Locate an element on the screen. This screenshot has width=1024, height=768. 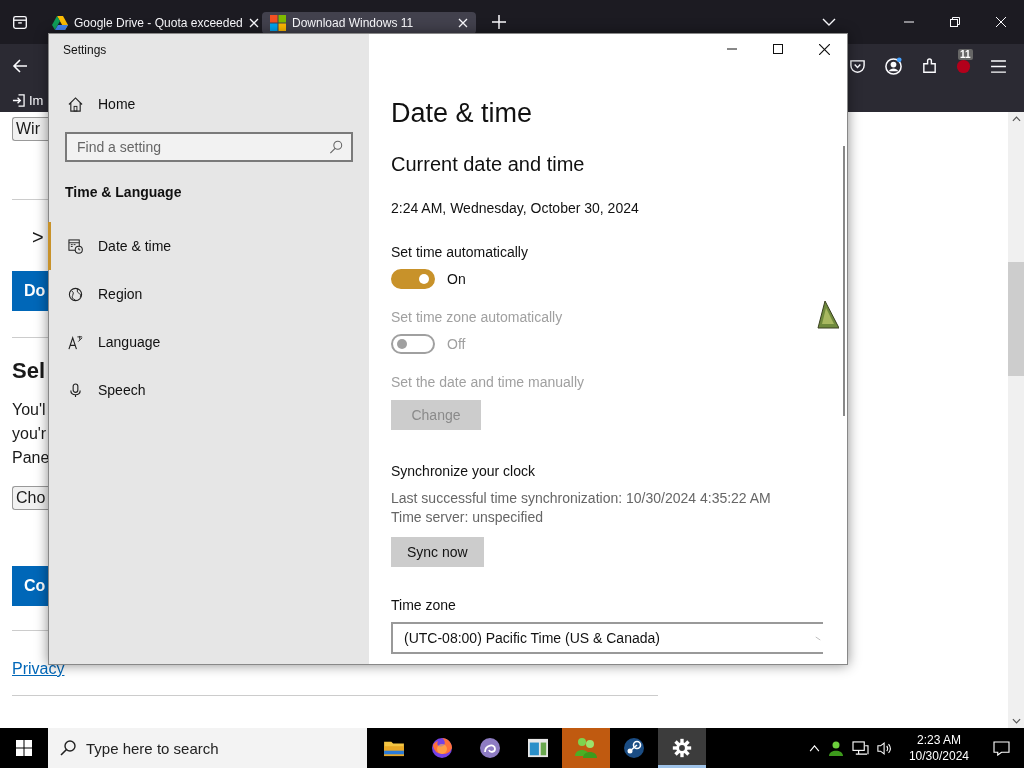
privacy-link: Privacy is located at coordinates (38, 668).